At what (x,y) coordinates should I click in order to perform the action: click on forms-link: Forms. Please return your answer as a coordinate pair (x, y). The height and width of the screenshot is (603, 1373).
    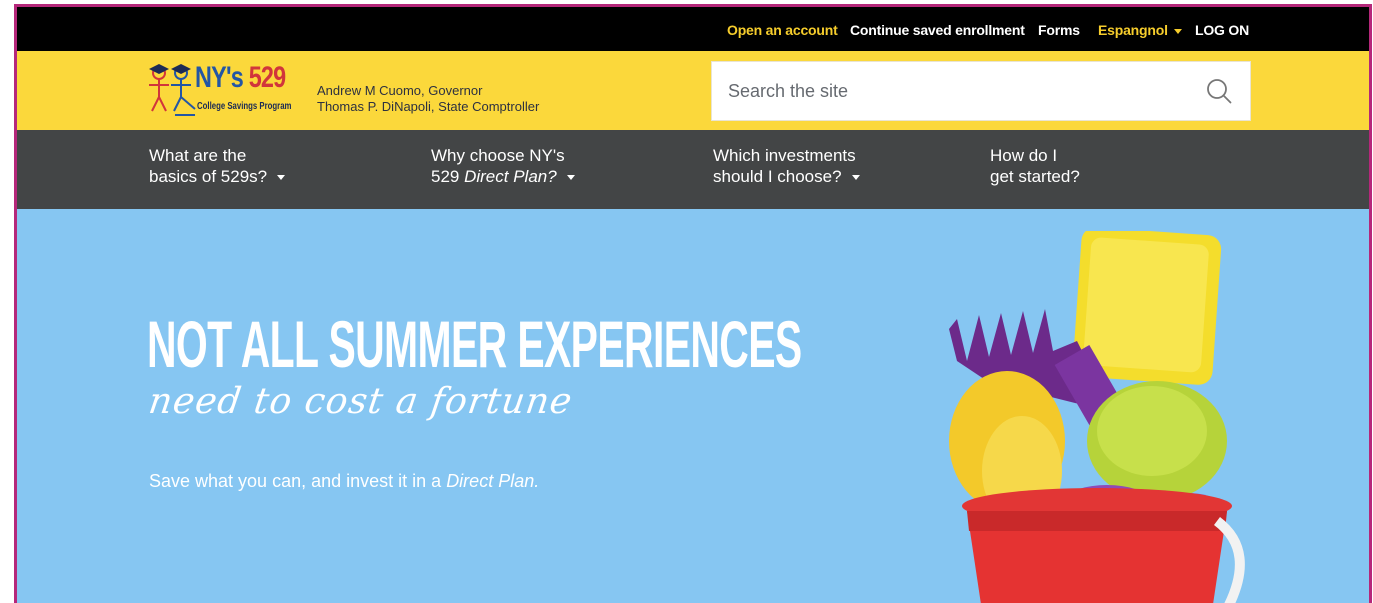
    Looking at the image, I should click on (1059, 30).